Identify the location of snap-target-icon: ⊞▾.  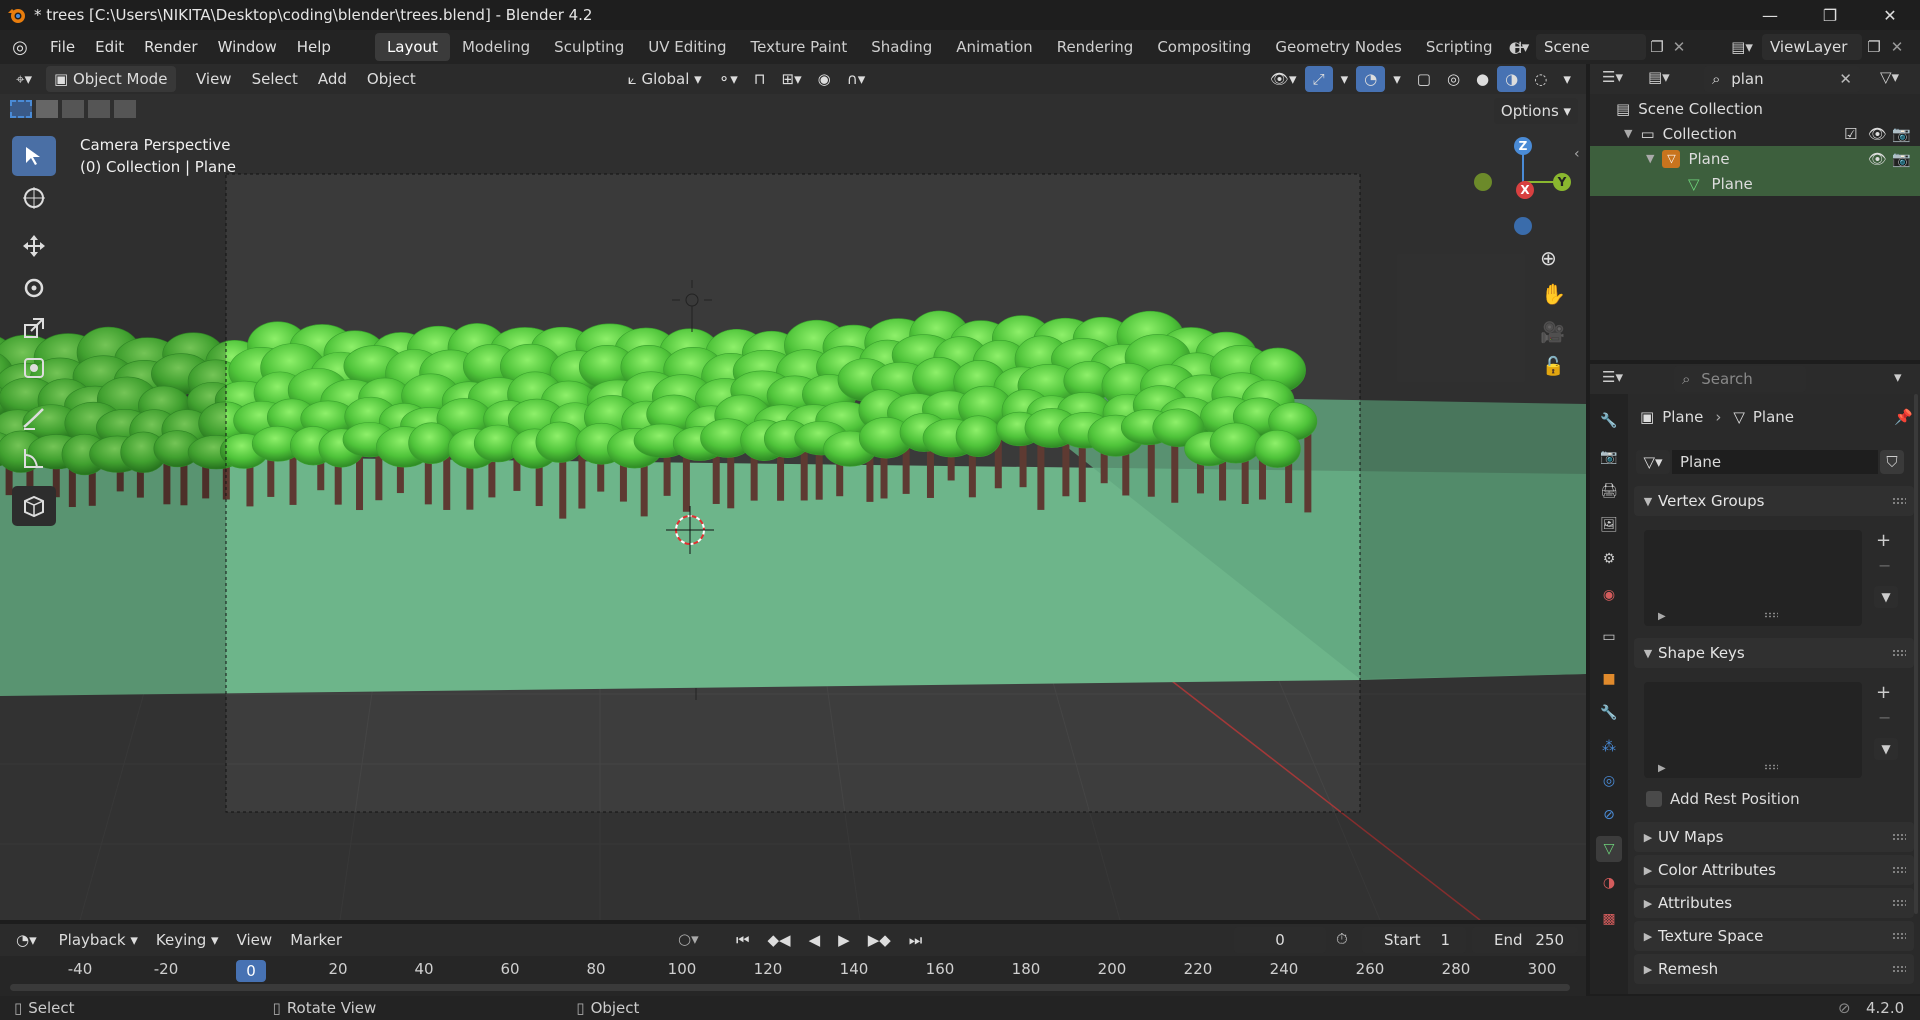
(792, 79).